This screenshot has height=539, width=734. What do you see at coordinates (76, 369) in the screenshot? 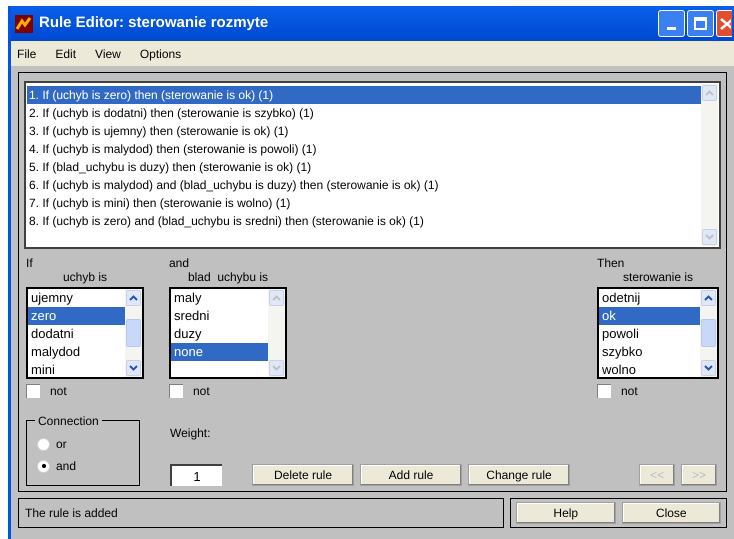
I see `list-item: mini` at bounding box center [76, 369].